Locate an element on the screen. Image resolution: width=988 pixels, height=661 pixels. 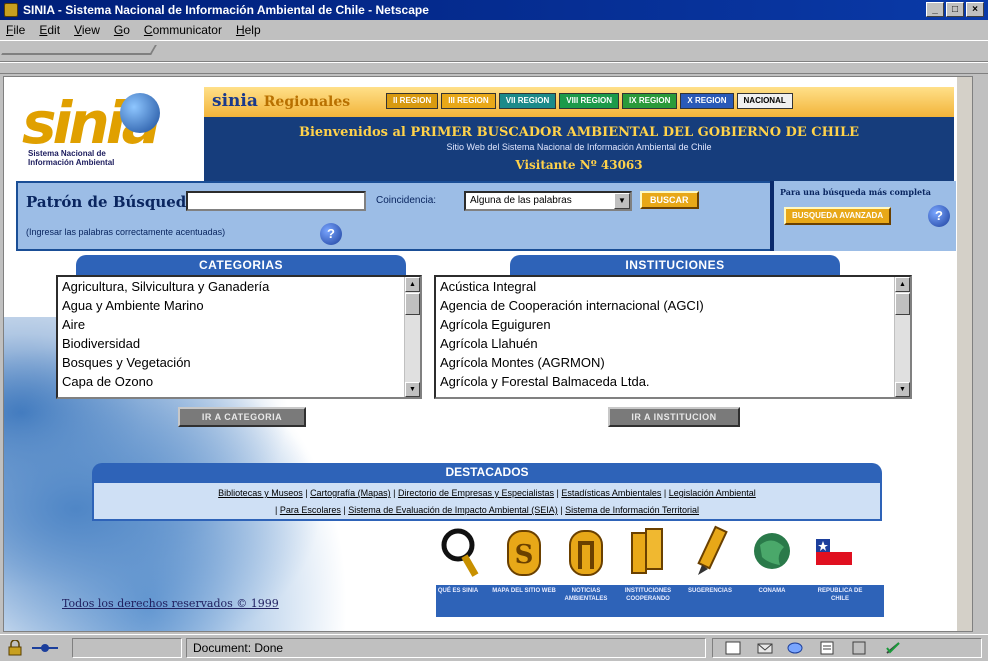
menu-communicator: Communicator is located at coordinates (183, 30).